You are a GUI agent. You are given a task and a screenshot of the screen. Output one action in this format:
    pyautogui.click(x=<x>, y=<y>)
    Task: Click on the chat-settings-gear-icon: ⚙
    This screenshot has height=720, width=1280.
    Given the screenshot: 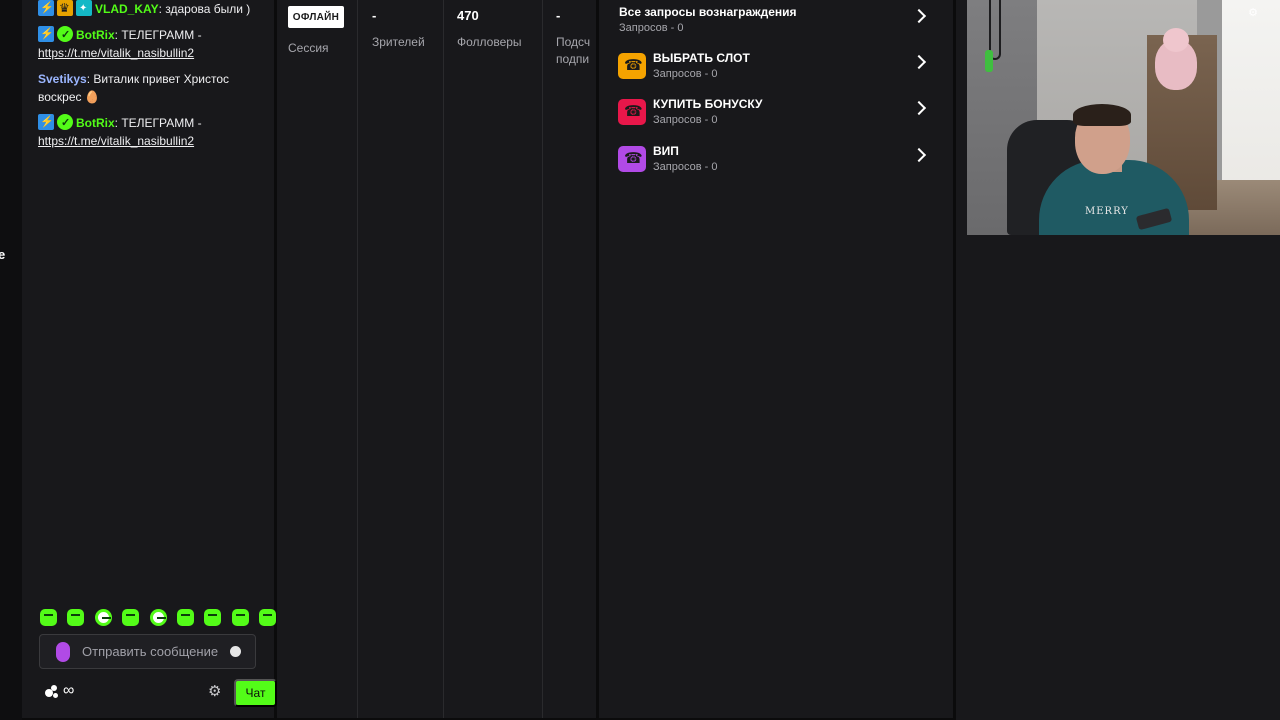 What is the action you would take?
    pyautogui.click(x=214, y=691)
    